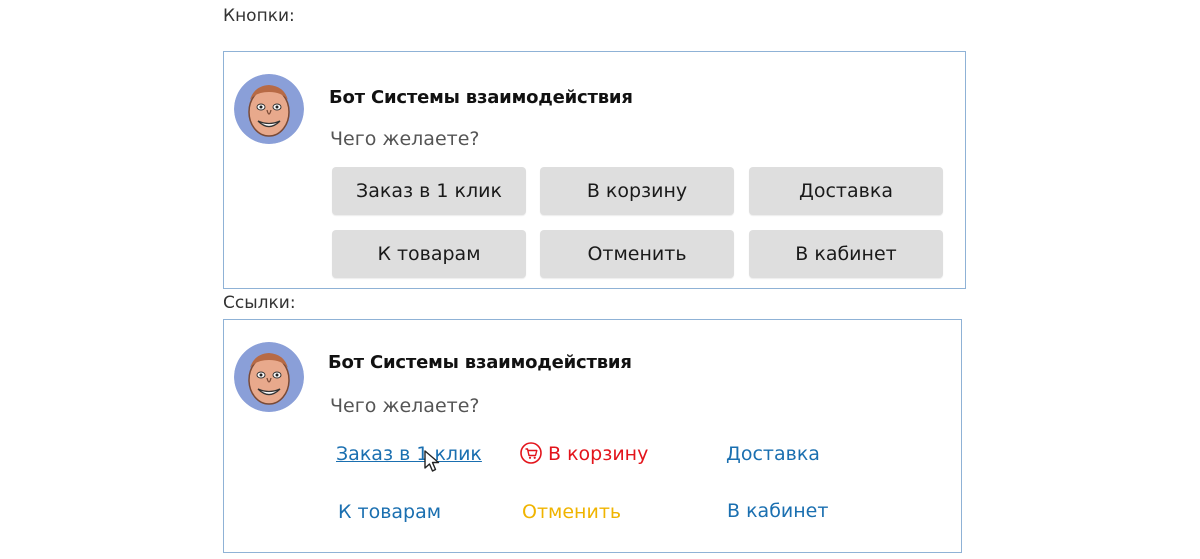 The height and width of the screenshot is (559, 1200). Describe the element at coordinates (259, 16) in the screenshot. I see `buttons-section-label: Кнопки:` at that location.